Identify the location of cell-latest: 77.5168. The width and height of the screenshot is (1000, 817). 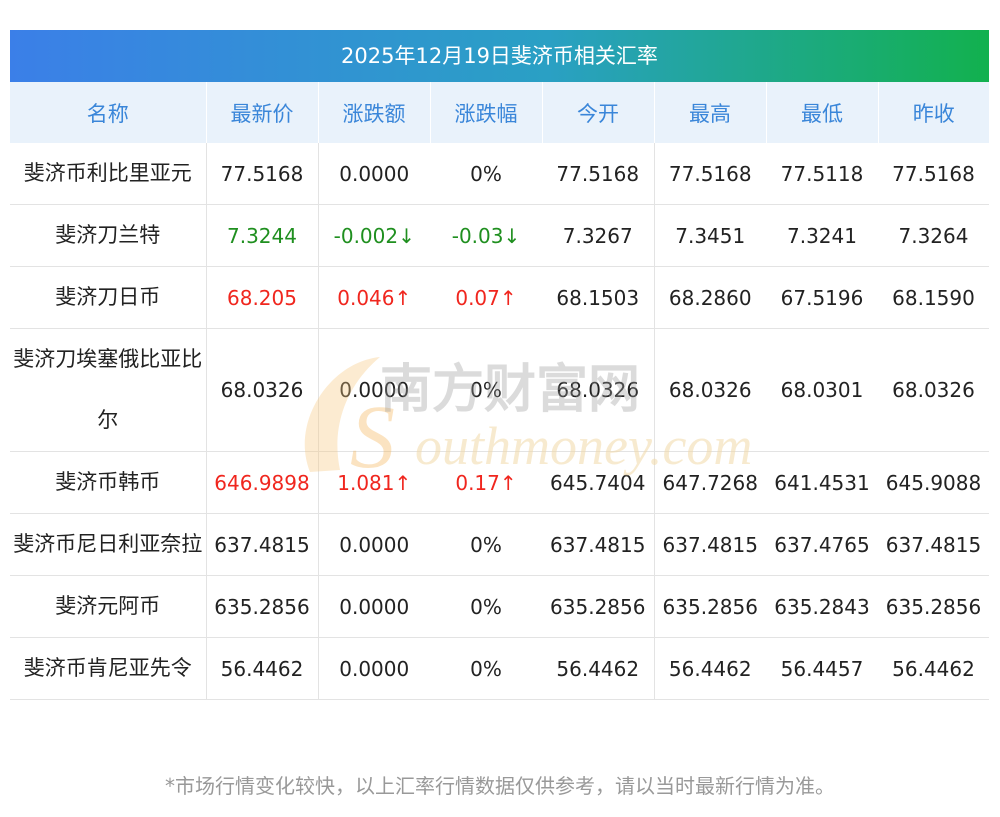
(262, 174).